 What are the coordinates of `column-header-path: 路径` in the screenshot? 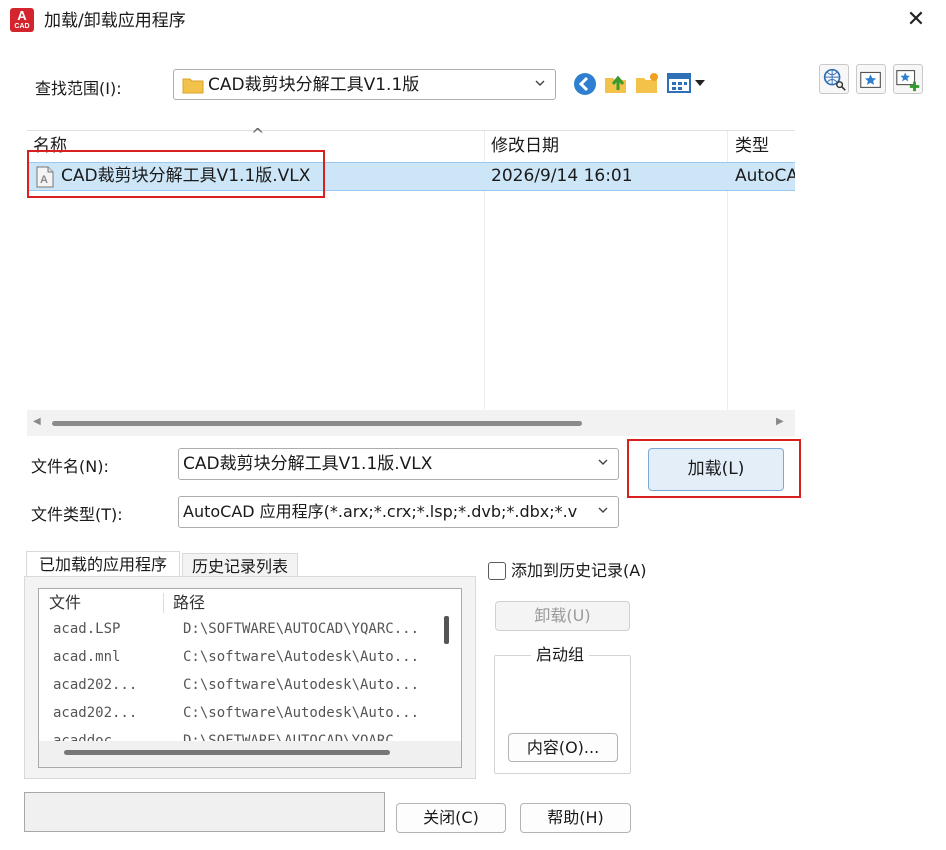 It's located at (189, 603).